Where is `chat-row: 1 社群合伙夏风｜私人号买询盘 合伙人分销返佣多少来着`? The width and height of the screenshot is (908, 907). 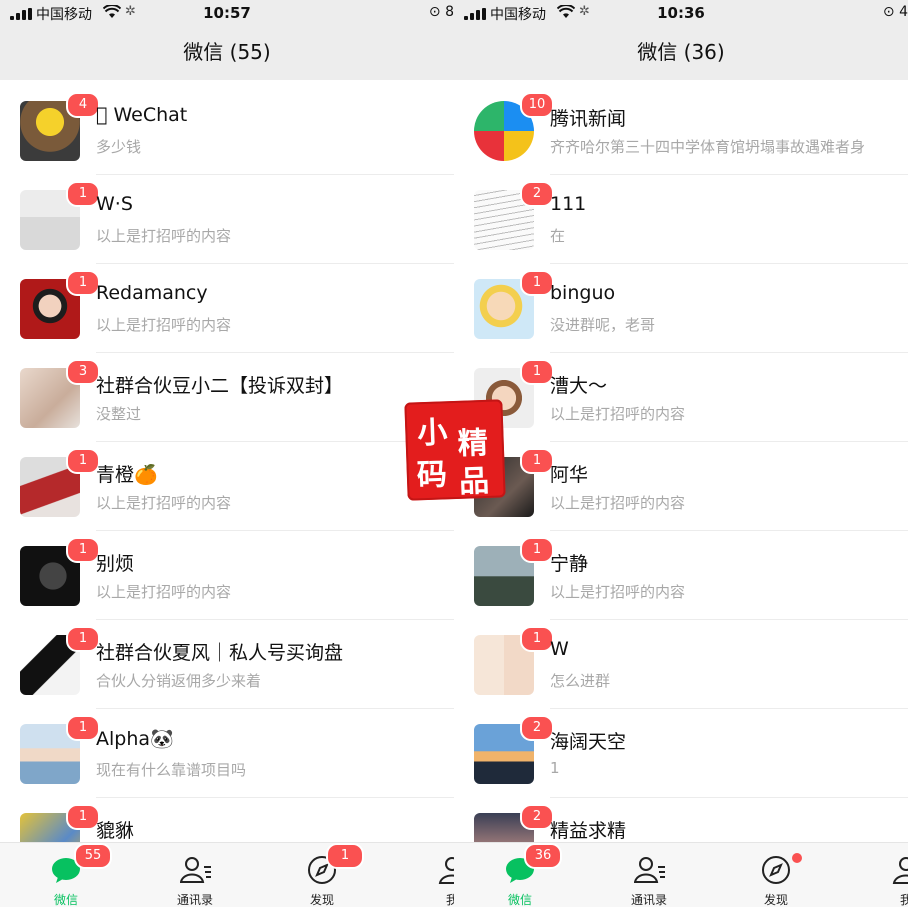 chat-row: 1 社群合伙夏风｜私人号买询盘 合伙人分销返佣多少来着 is located at coordinates (227, 664).